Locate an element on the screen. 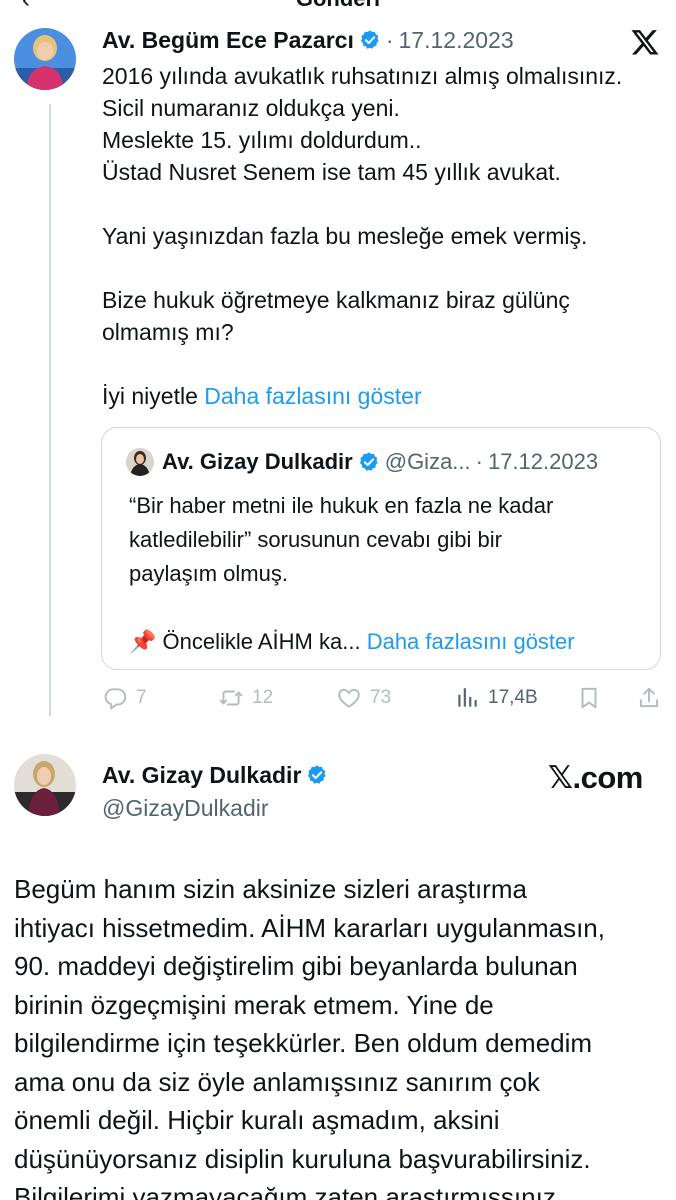  share-button is located at coordinates (649, 698).